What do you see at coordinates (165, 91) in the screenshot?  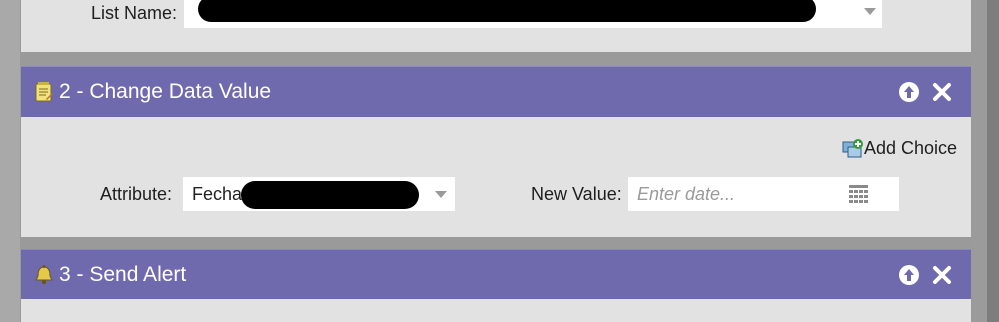 I see `step-2-title: 2 - Change Data Value` at bounding box center [165, 91].